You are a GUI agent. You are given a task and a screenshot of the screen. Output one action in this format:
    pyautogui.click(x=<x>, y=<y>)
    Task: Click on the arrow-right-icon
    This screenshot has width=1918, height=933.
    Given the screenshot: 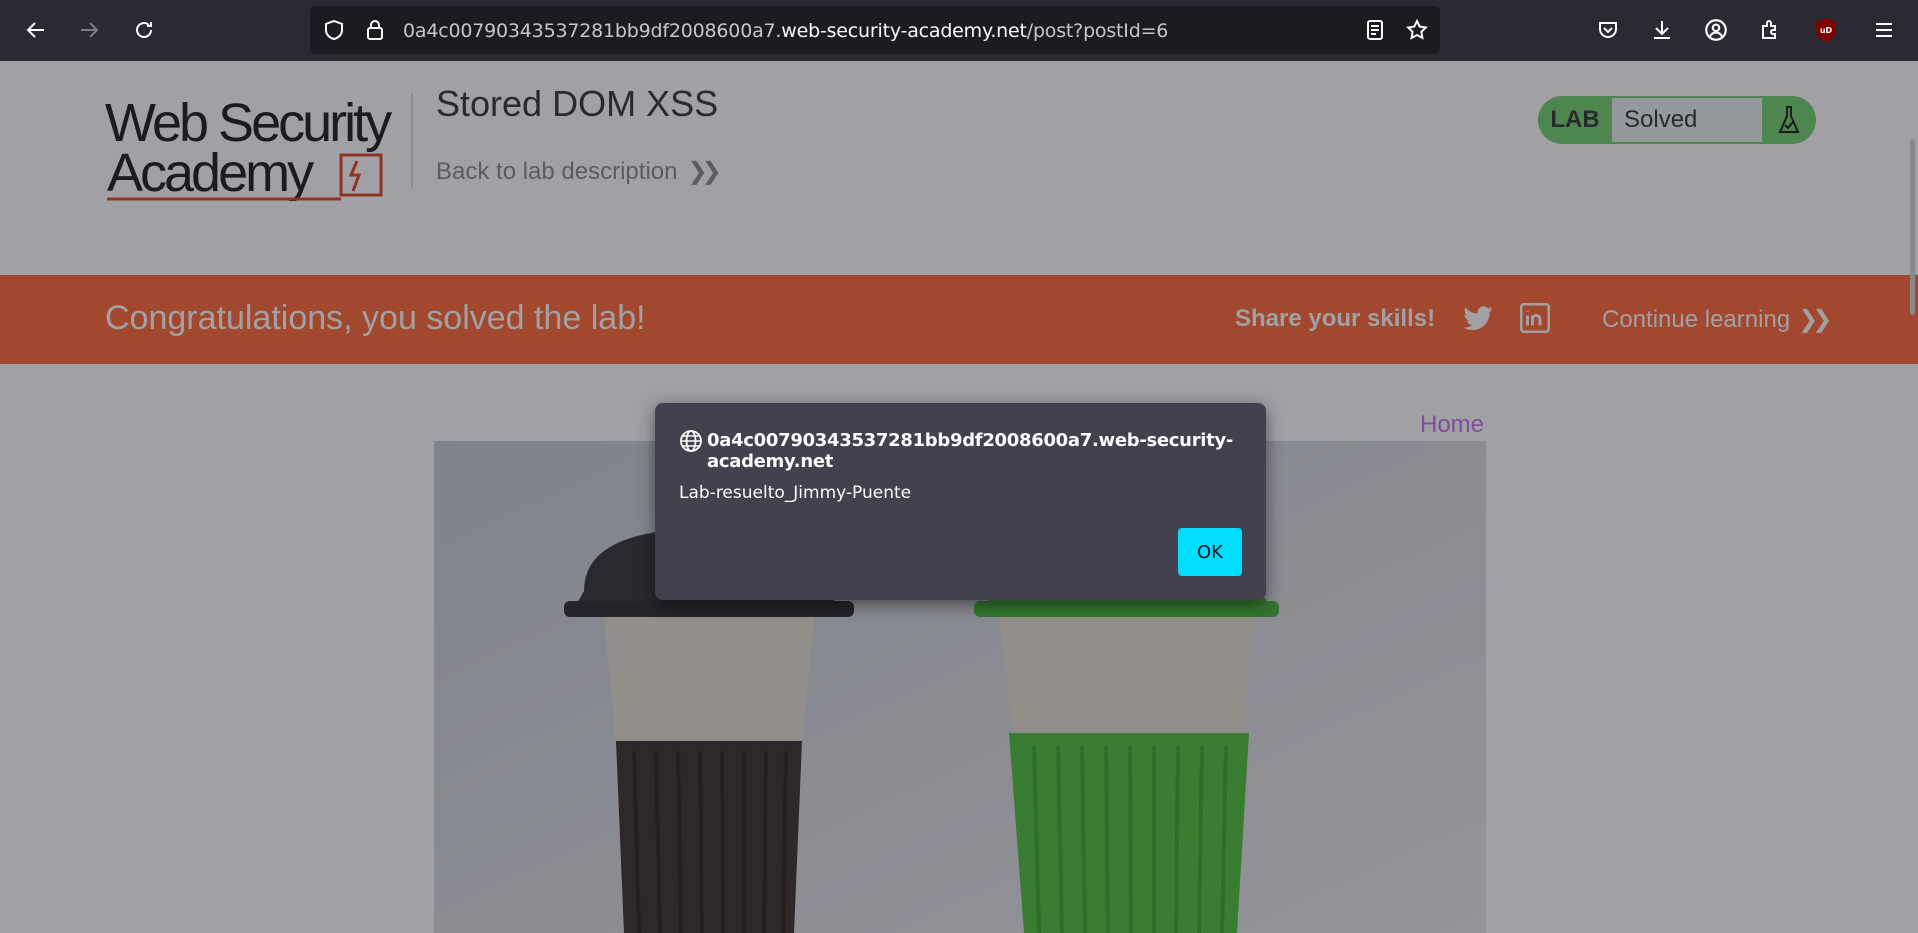 What is the action you would take?
    pyautogui.click(x=90, y=30)
    